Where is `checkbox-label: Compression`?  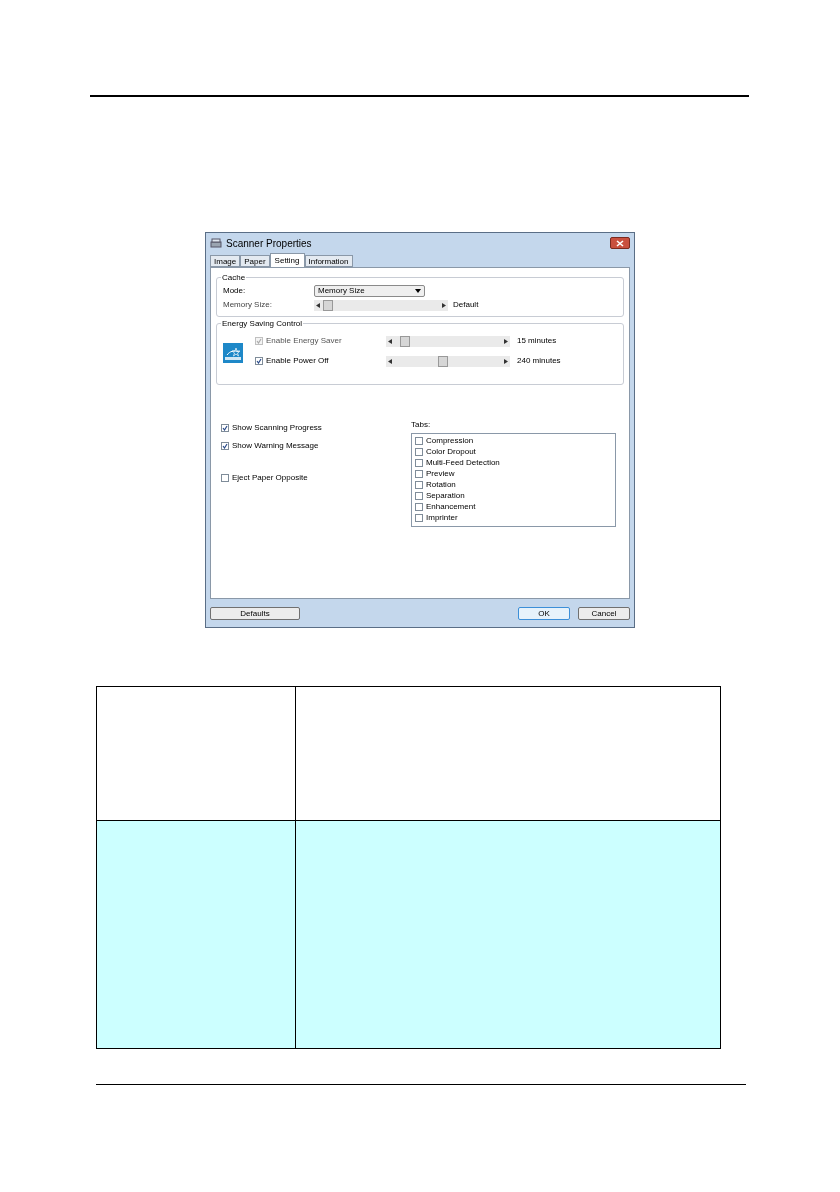 checkbox-label: Compression is located at coordinates (450, 440).